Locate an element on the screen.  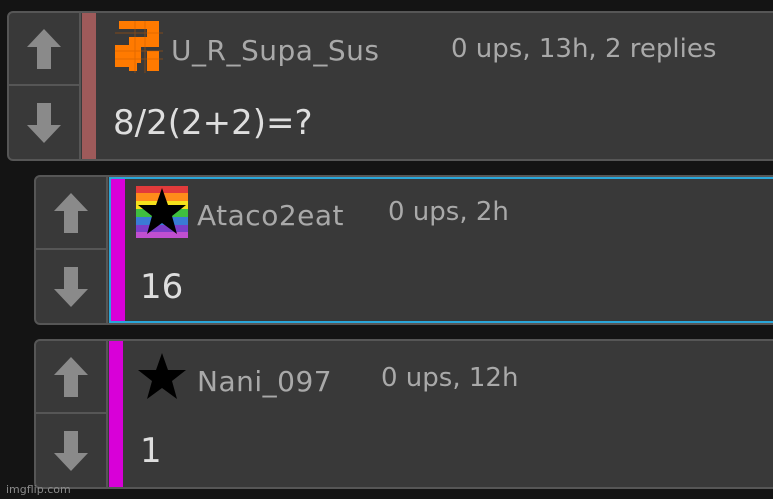
comment-meta: 0 ups, 12h is located at coordinates (450, 378).